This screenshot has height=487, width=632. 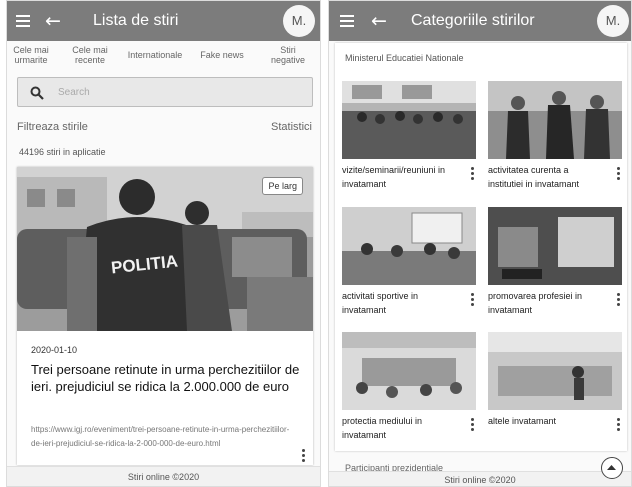 What do you see at coordinates (155, 55) in the screenshot?
I see `tab-international: Internationale` at bounding box center [155, 55].